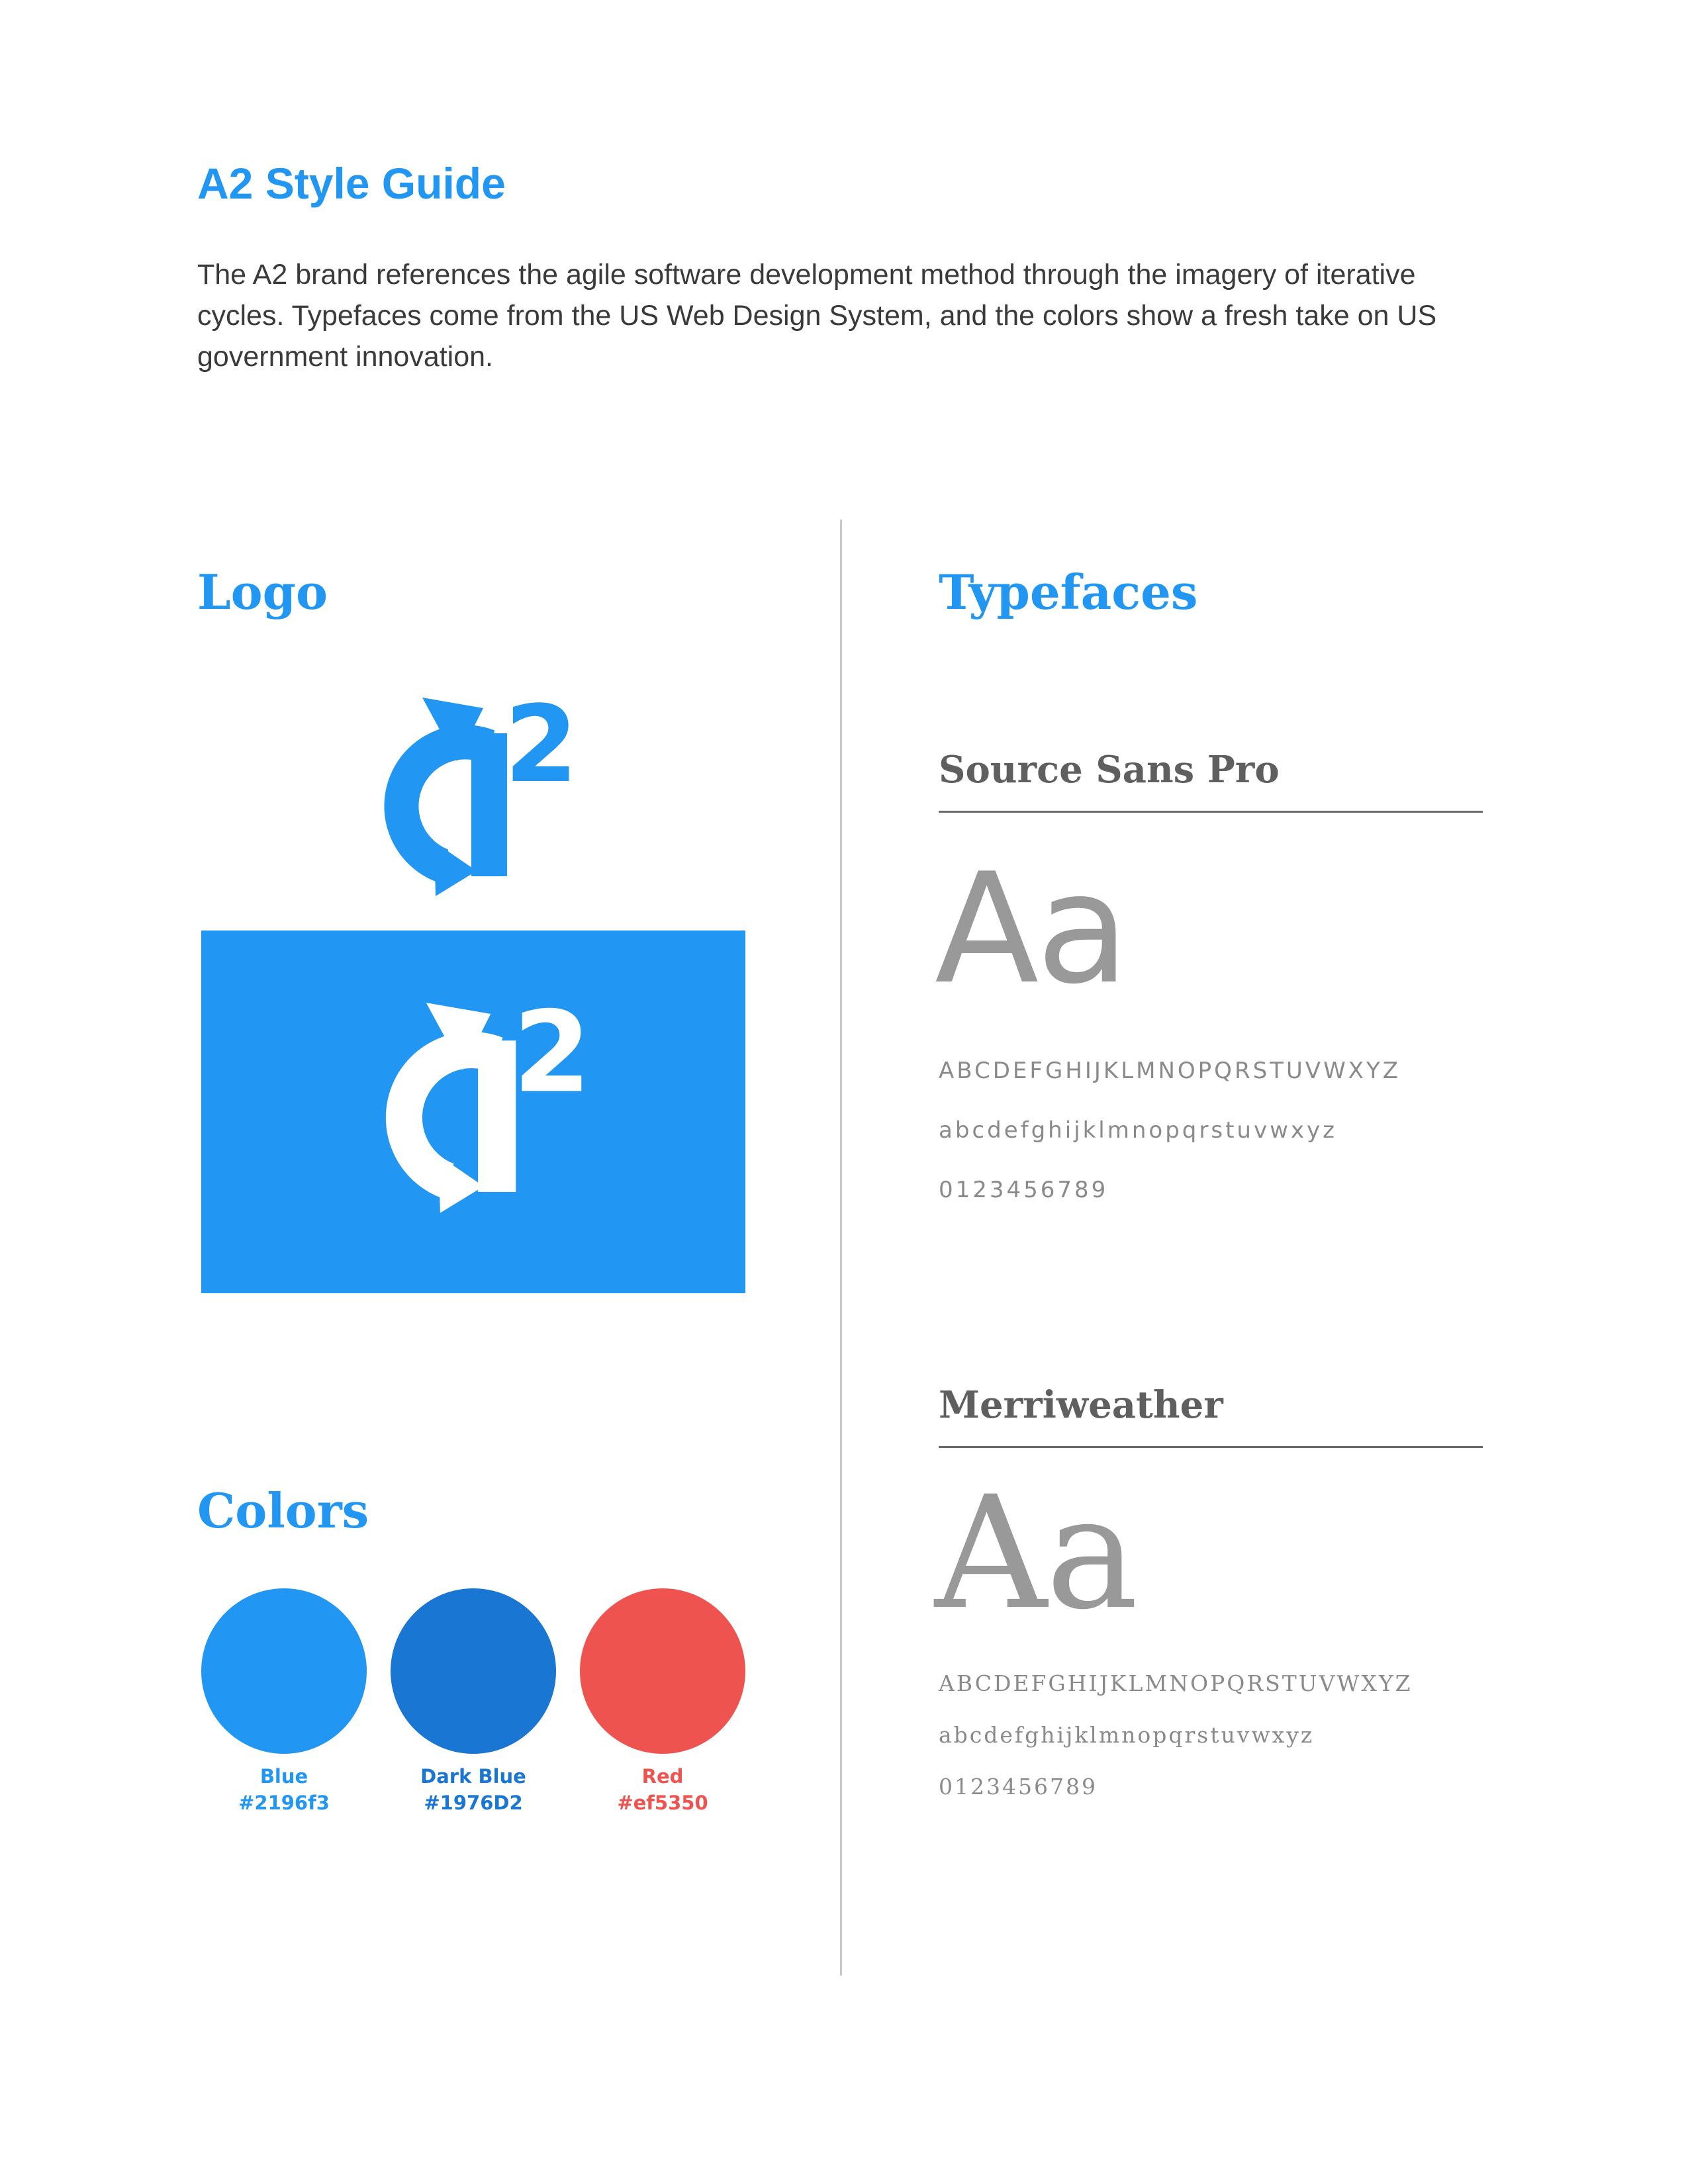  Describe the element at coordinates (284, 1789) in the screenshot. I see `swatch-label-blue: Blue #2196f3` at that location.